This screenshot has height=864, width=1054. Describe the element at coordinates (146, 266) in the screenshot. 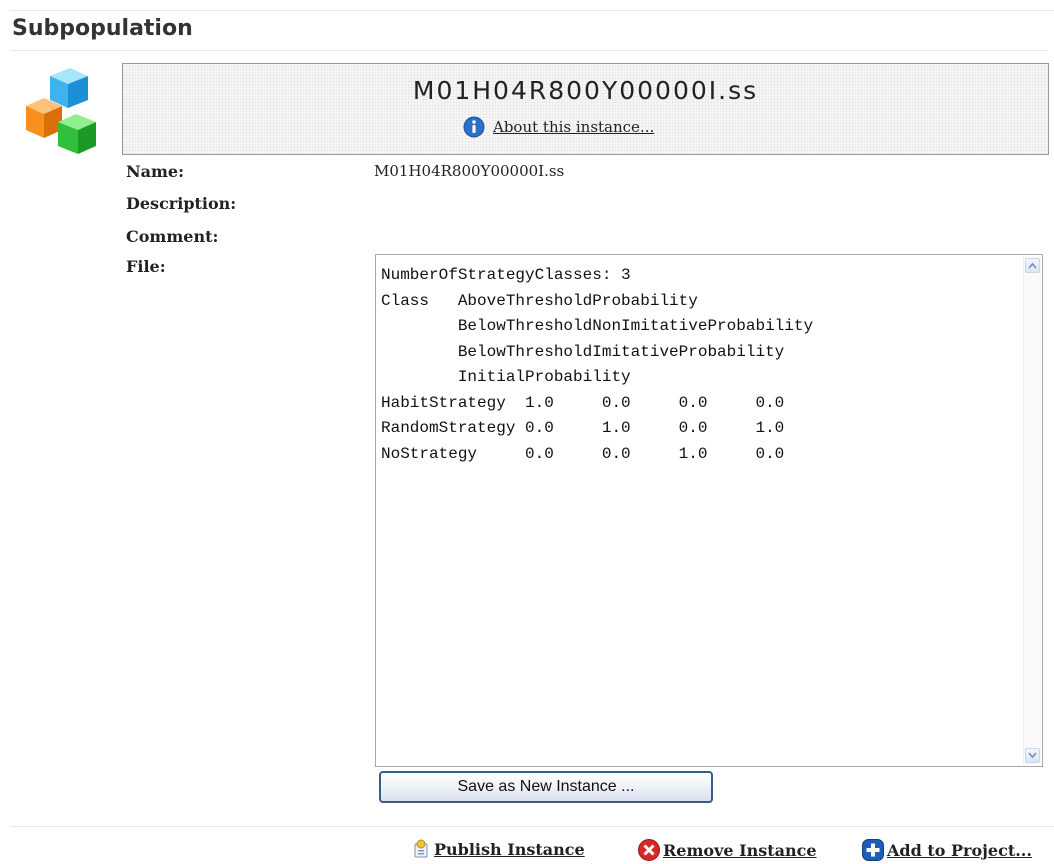

I see `file-label: File:` at that location.